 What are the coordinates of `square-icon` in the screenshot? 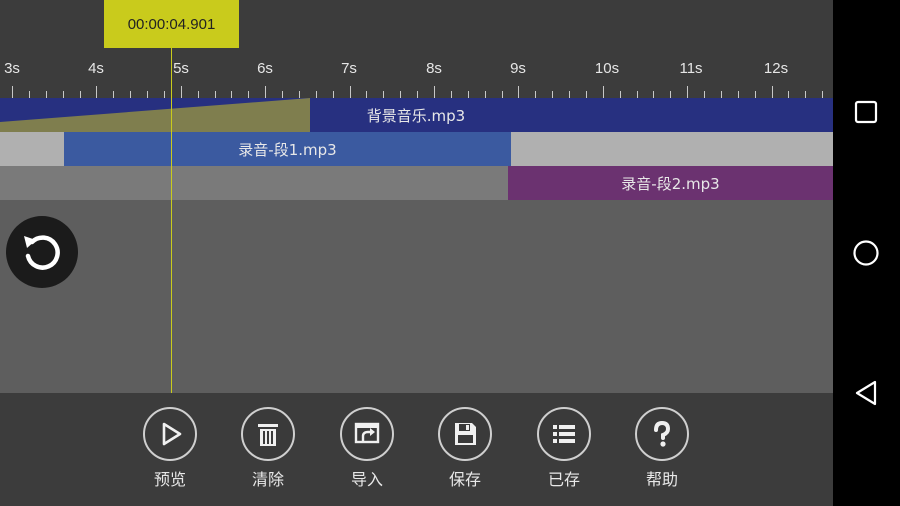 It's located at (866, 112).